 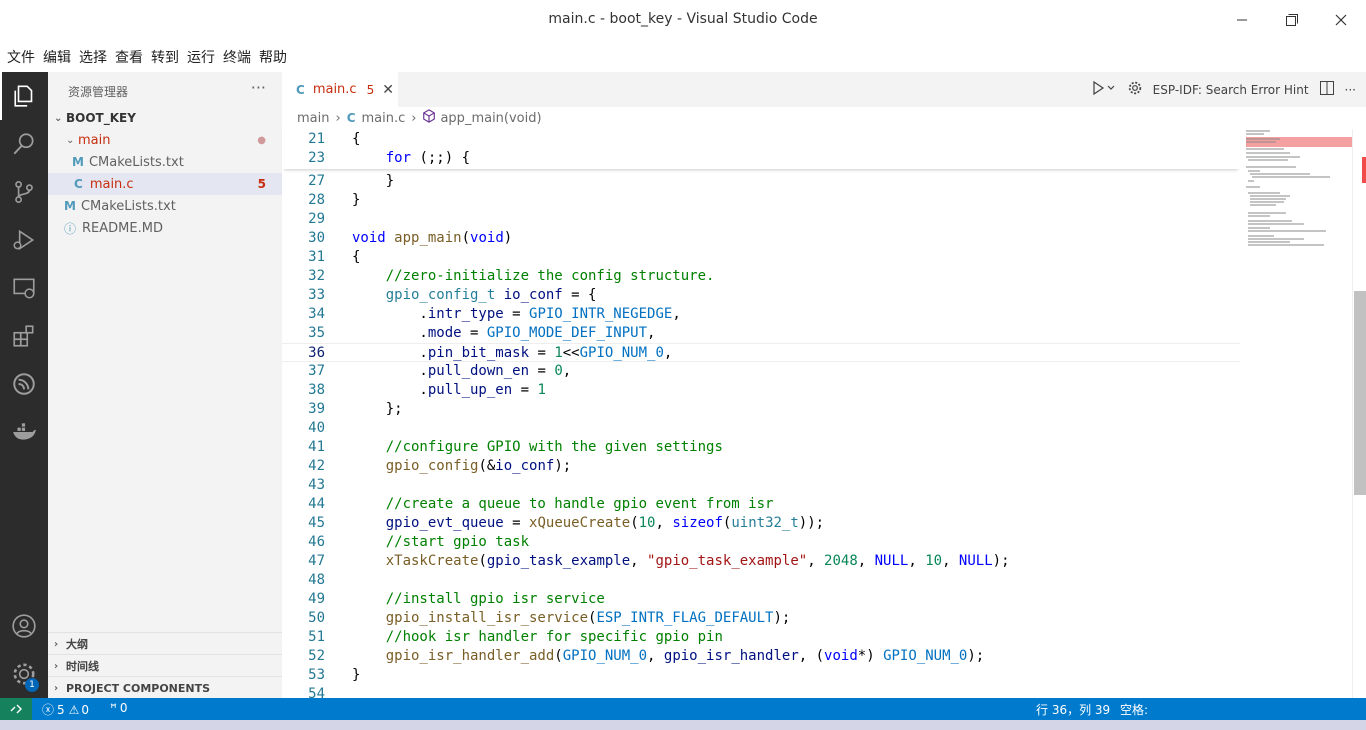 What do you see at coordinates (273, 57) in the screenshot?
I see `menu-help: 帮助` at bounding box center [273, 57].